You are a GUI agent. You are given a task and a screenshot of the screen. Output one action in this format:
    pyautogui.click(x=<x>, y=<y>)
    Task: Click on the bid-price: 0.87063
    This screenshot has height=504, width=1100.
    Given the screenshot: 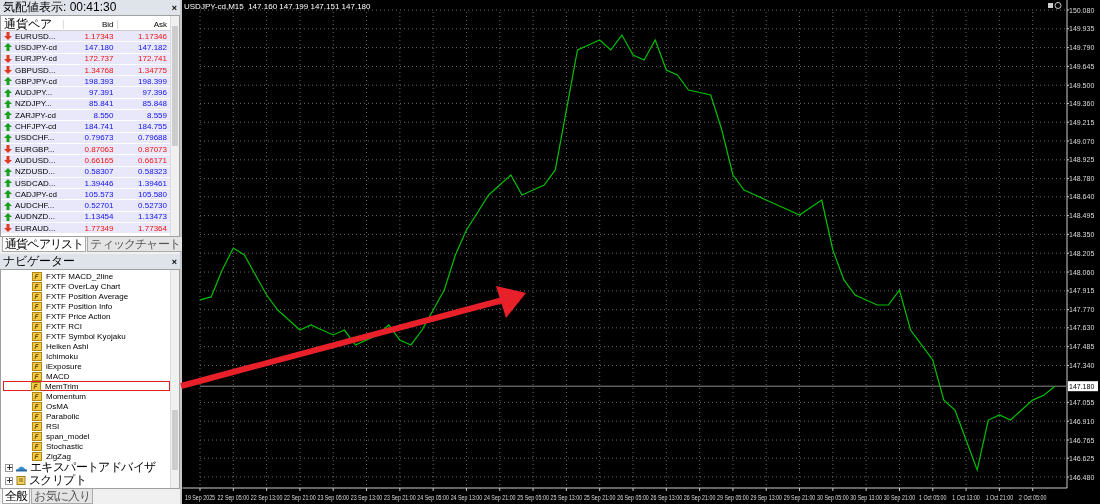 What is the action you would take?
    pyautogui.click(x=99, y=149)
    